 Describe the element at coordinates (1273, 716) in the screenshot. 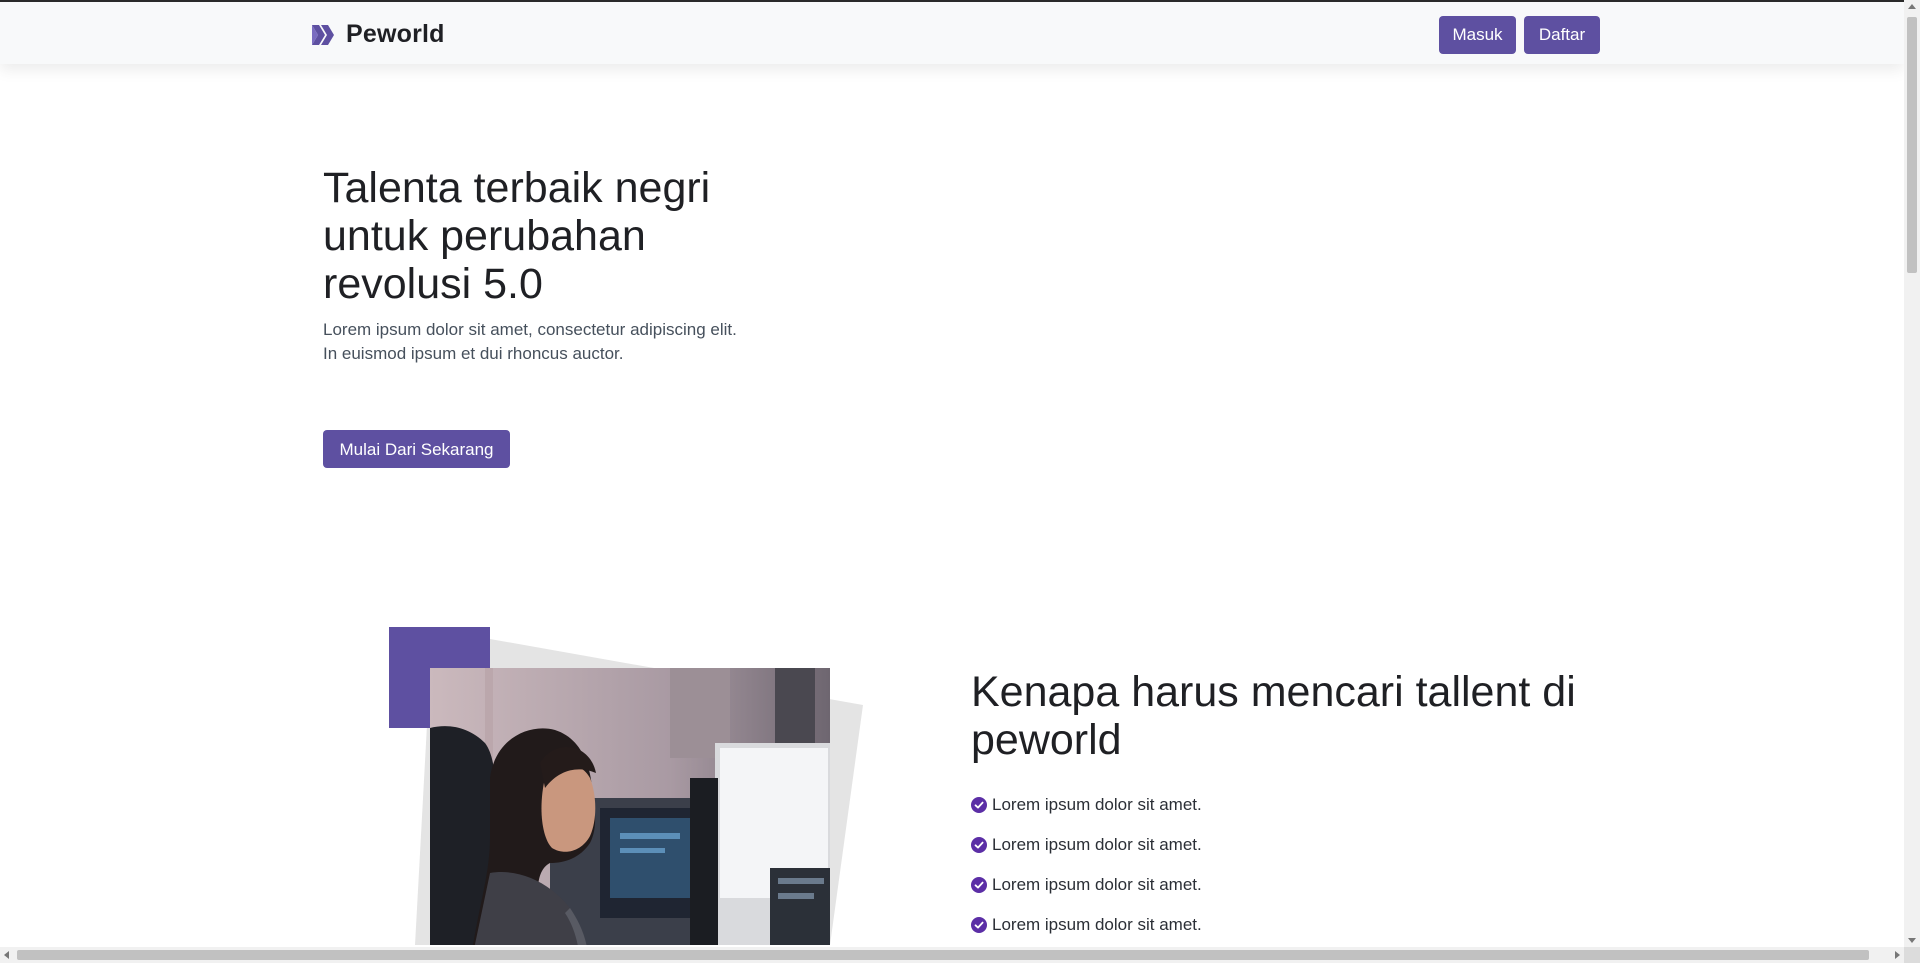

I see `why-section-title: Kenapa harus mencari tallent di peworld` at that location.